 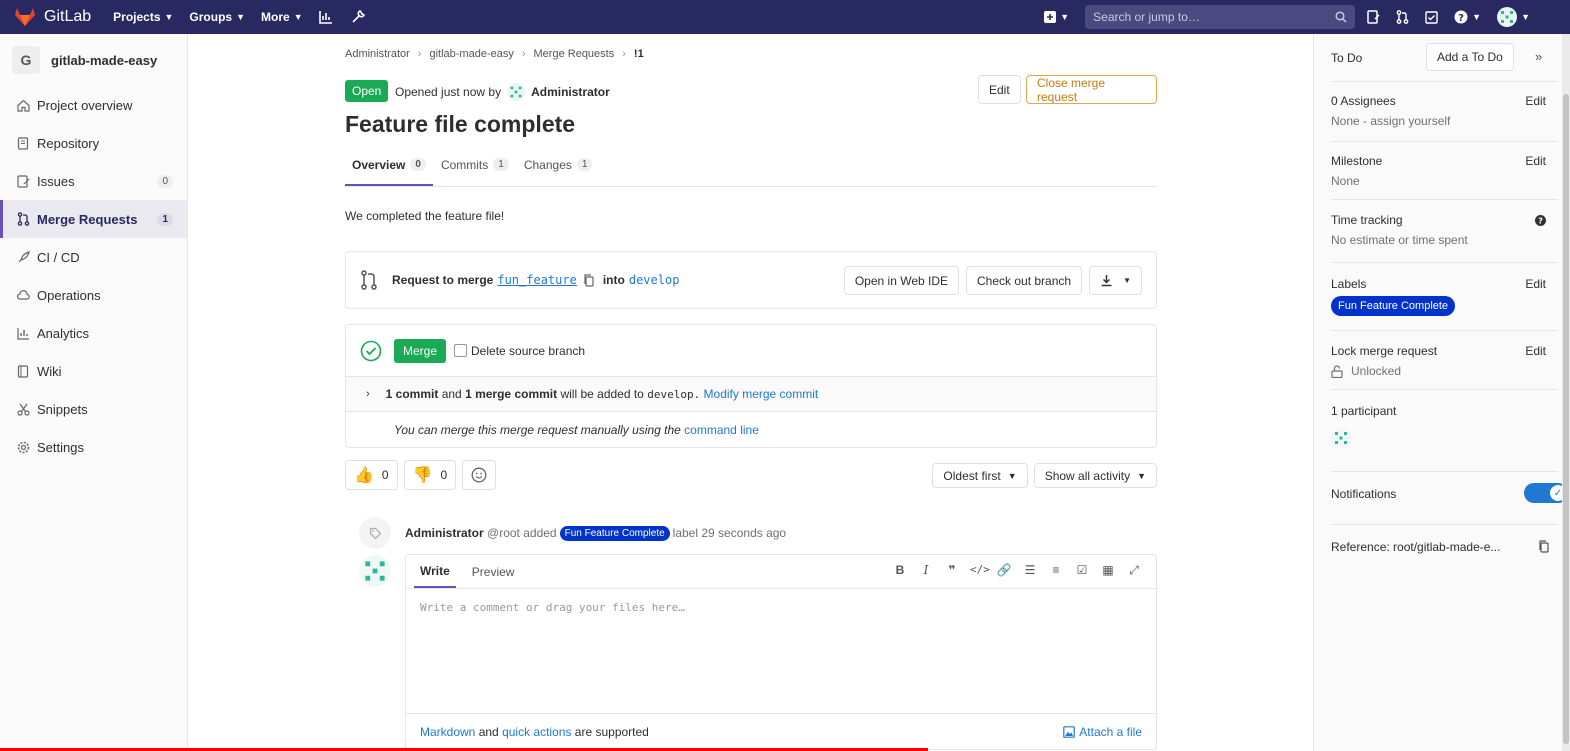 What do you see at coordinates (1091, 89) in the screenshot?
I see `close-merge-request-button: Close merge request` at bounding box center [1091, 89].